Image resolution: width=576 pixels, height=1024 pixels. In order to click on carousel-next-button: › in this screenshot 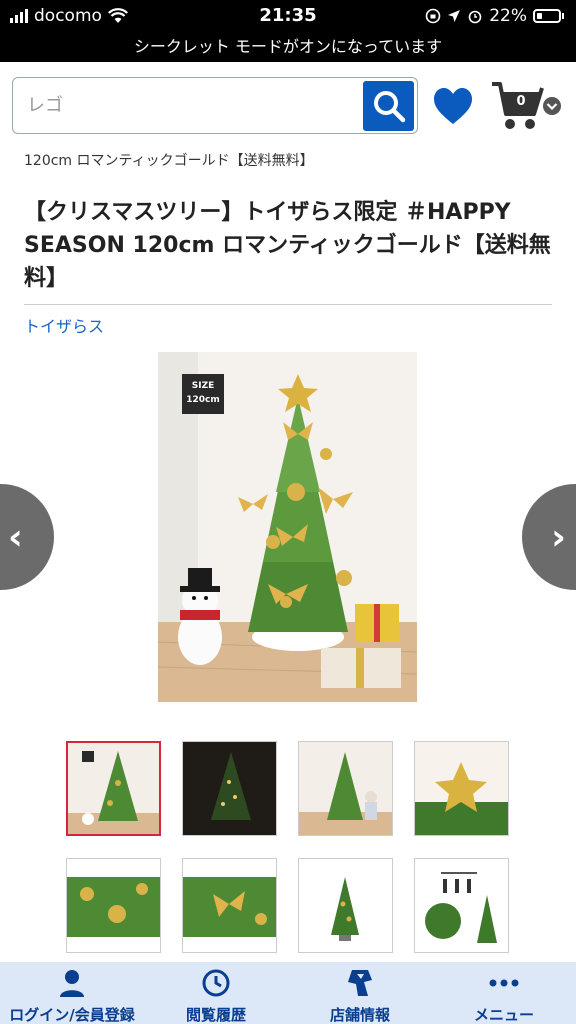, I will do `click(549, 537)`.